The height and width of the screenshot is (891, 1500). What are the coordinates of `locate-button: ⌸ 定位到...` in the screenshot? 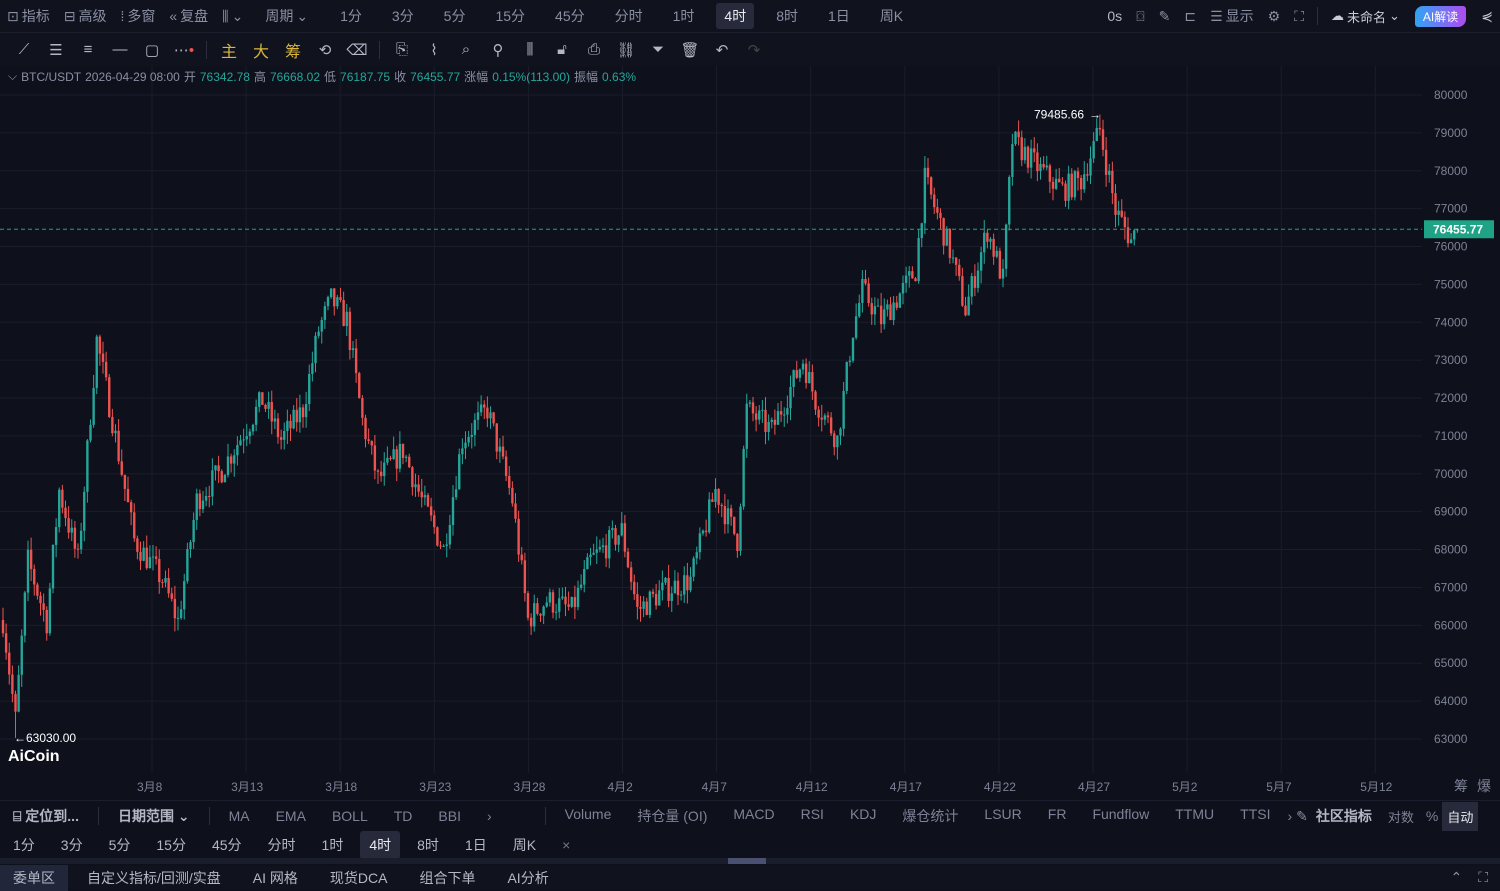 It's located at (46, 816).